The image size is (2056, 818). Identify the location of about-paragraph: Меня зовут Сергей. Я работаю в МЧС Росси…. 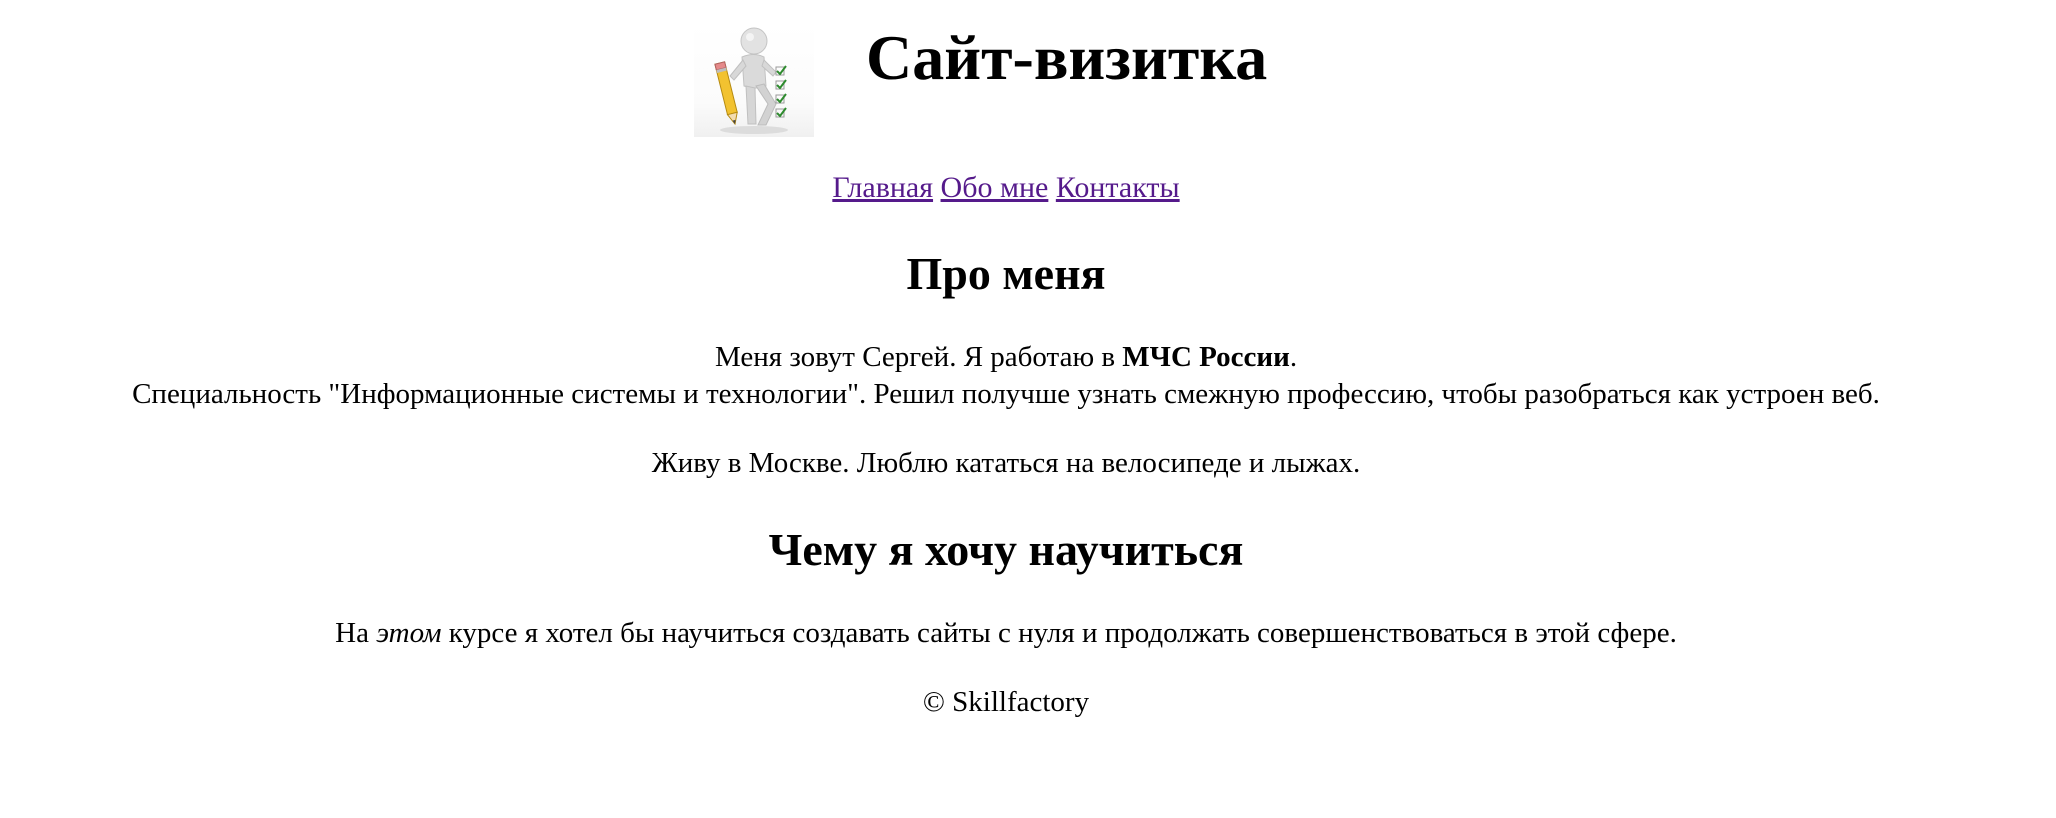
(1006, 376).